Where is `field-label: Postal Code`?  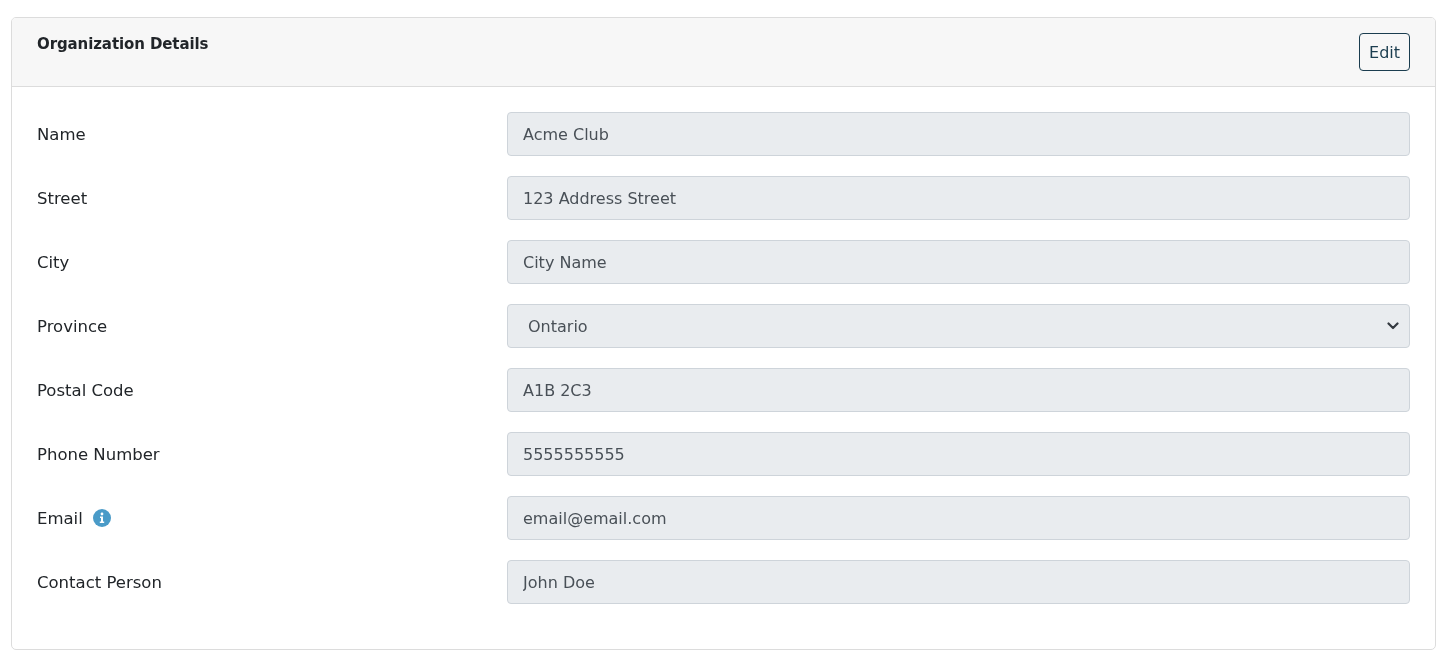
field-label: Postal Code is located at coordinates (85, 390).